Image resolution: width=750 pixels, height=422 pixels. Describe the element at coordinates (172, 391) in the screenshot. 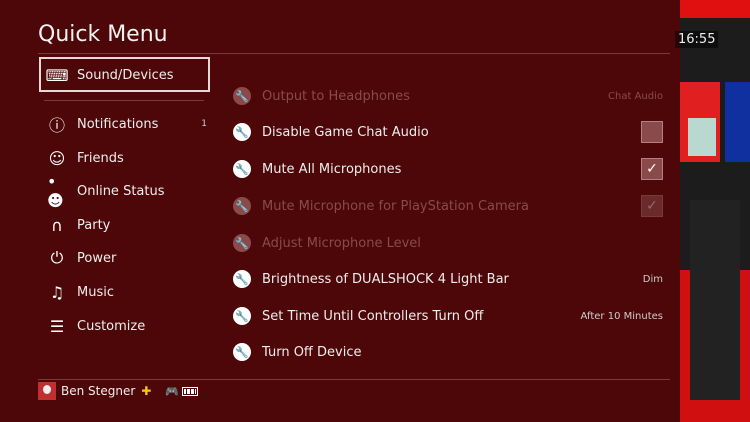

I see `controller-icon: 🎮` at that location.